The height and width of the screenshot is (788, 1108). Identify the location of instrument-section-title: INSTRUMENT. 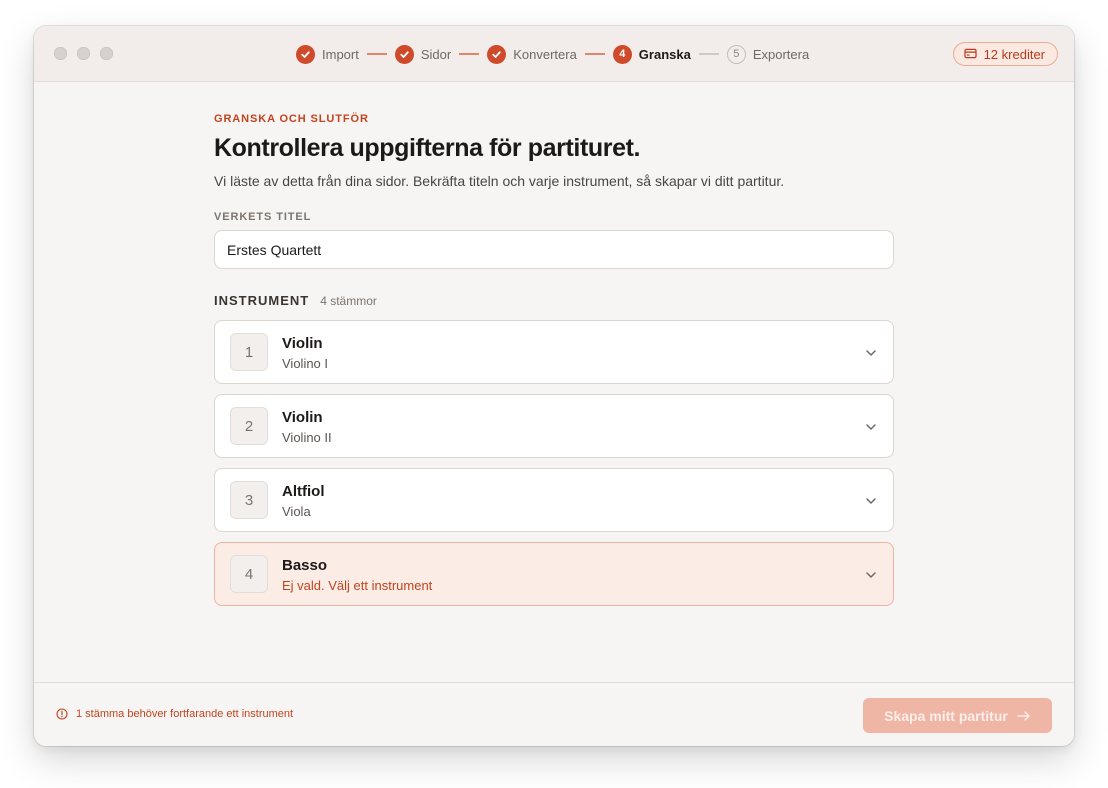
(262, 300).